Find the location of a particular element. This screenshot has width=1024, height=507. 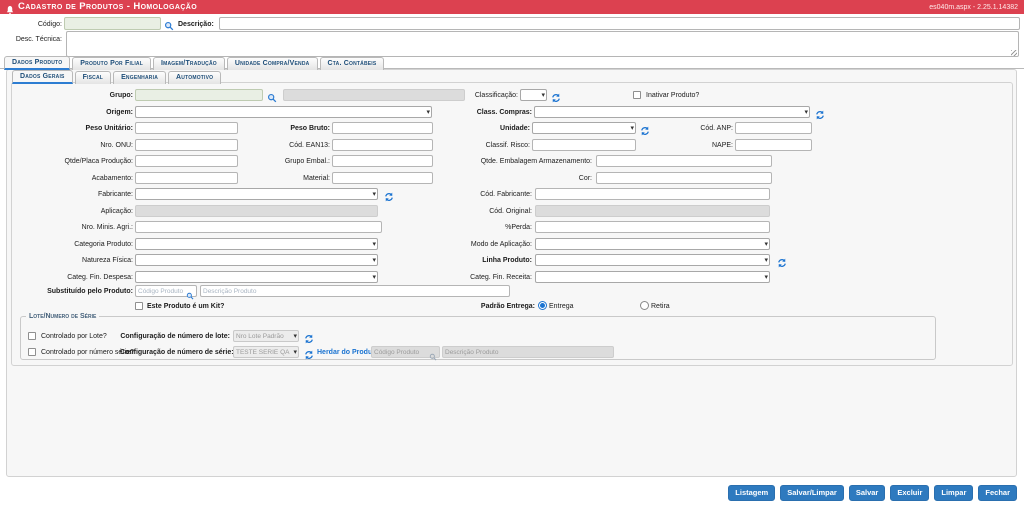

retira-label: Retira is located at coordinates (660, 306).